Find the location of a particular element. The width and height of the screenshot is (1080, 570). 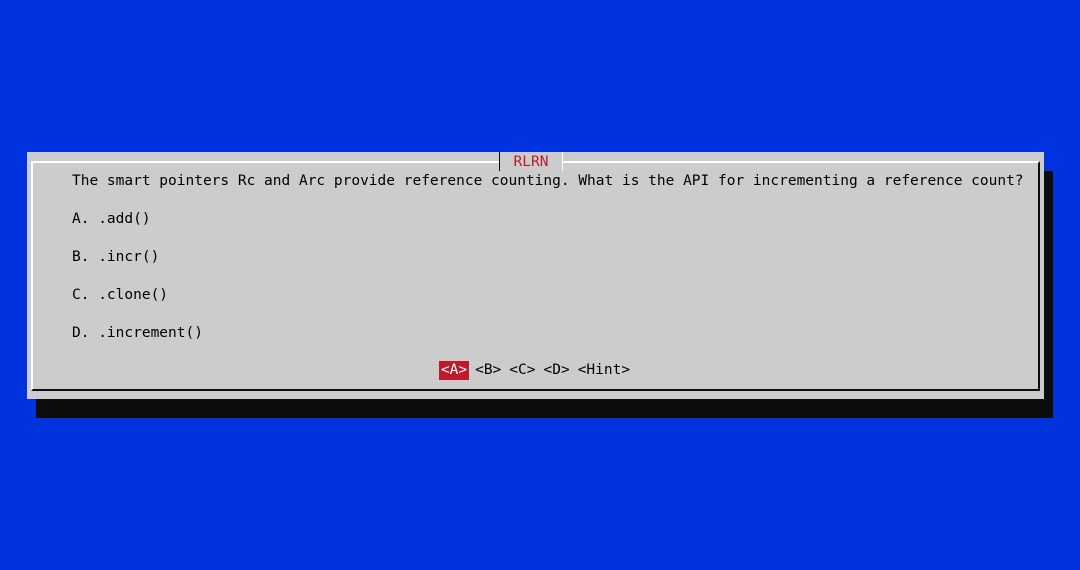

option-d: D. .increment() is located at coordinates (137, 333).